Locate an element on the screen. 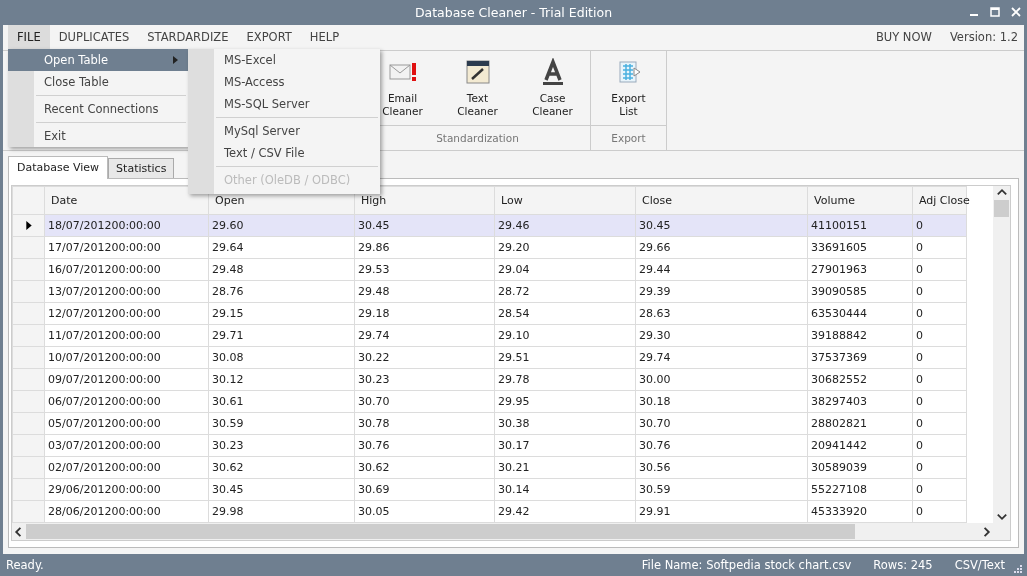 This screenshot has height=576, width=1027. column-header: Close is located at coordinates (721, 200).